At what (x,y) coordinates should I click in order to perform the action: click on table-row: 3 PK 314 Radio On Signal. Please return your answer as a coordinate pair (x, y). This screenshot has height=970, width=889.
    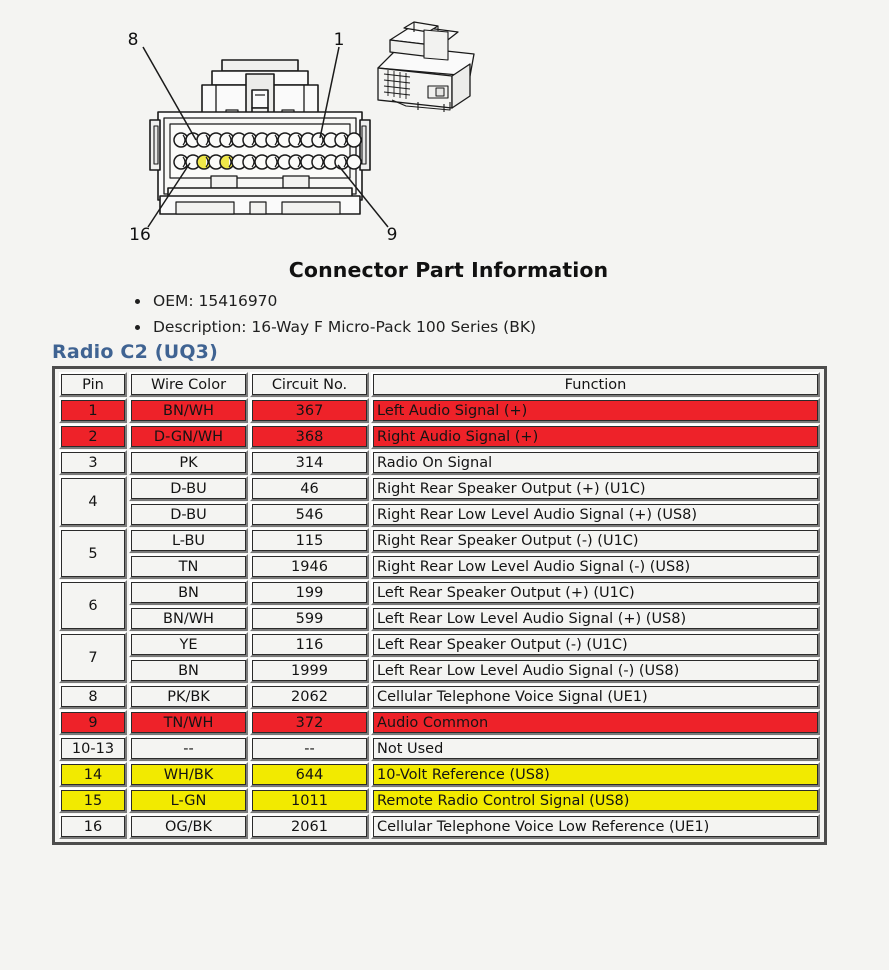
    Looking at the image, I should click on (439, 462).